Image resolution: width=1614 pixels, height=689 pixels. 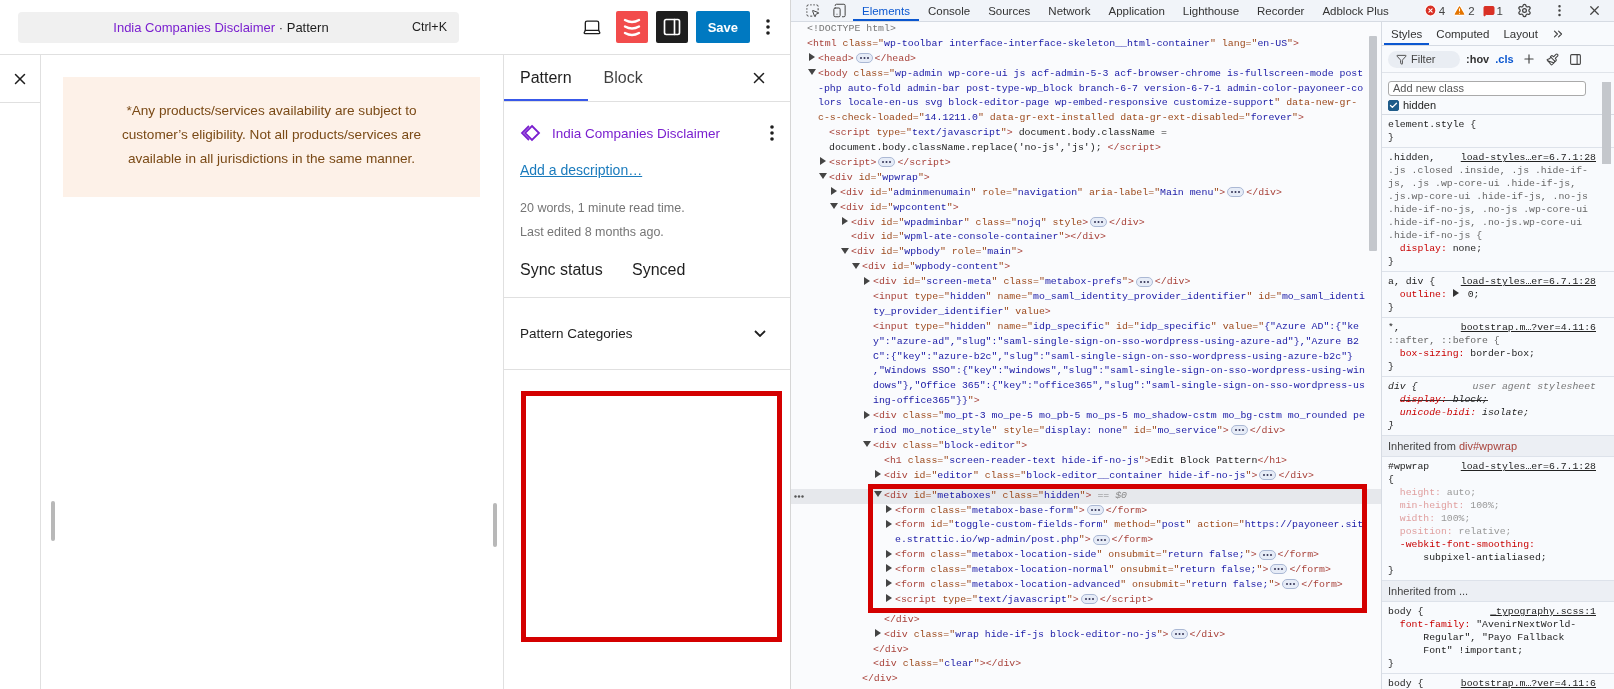 I want to click on sidebar-tab: Pattern, so click(x=546, y=78).